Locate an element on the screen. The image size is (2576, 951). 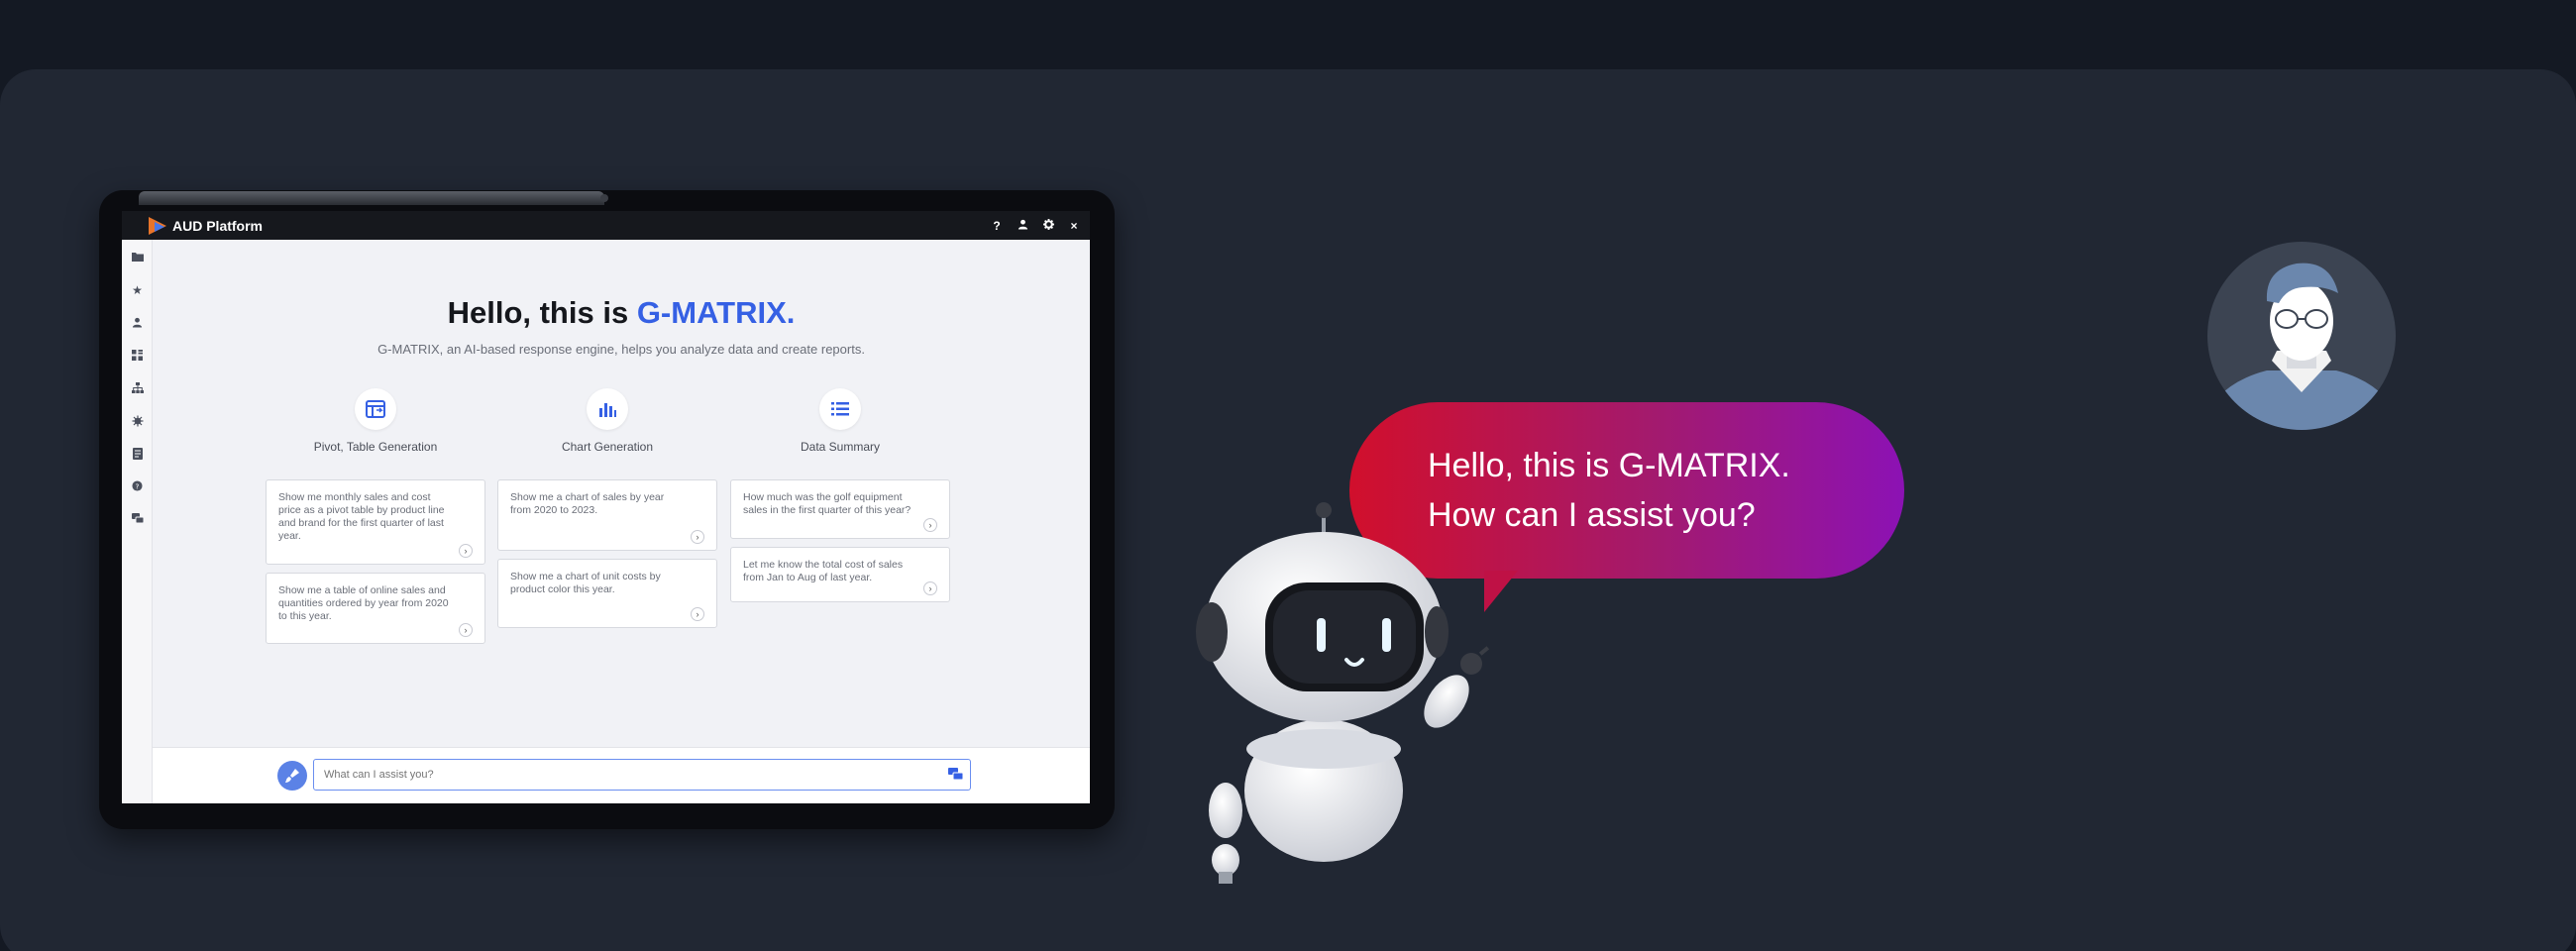
help-icon: ? is located at coordinates (997, 226).